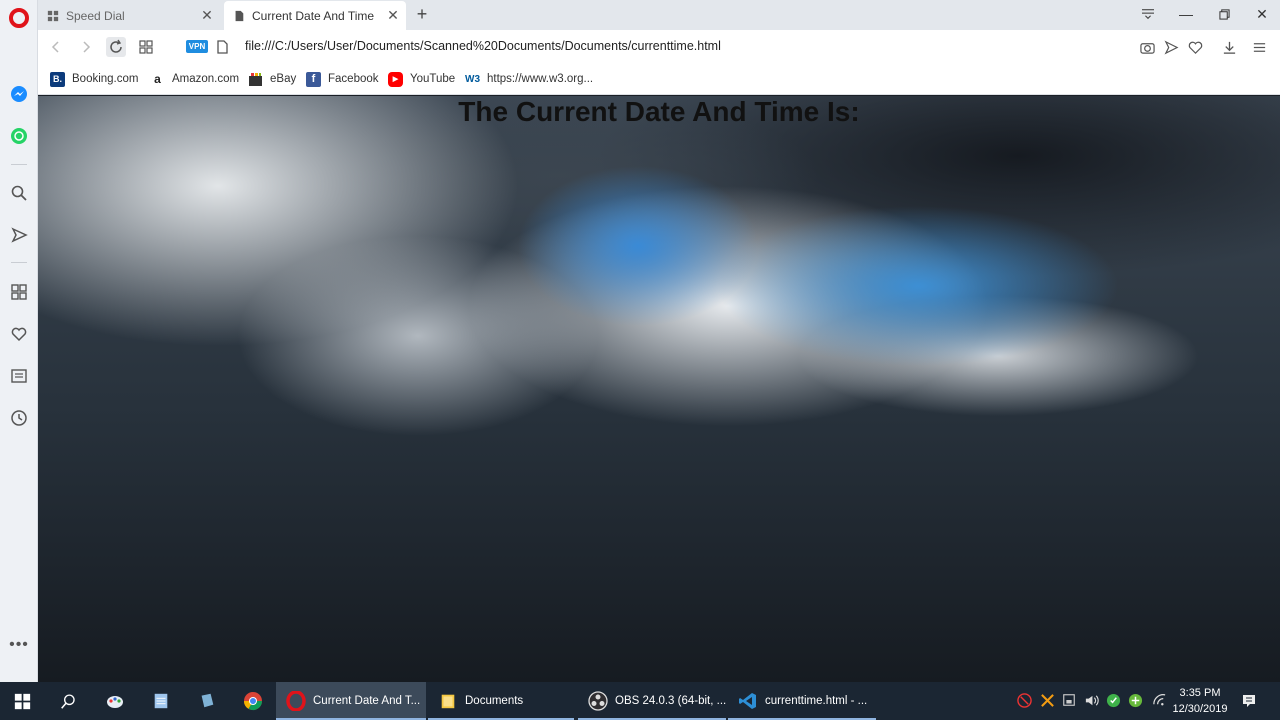  Describe the element at coordinates (22, 701) in the screenshot. I see `windows-start-icon` at that location.